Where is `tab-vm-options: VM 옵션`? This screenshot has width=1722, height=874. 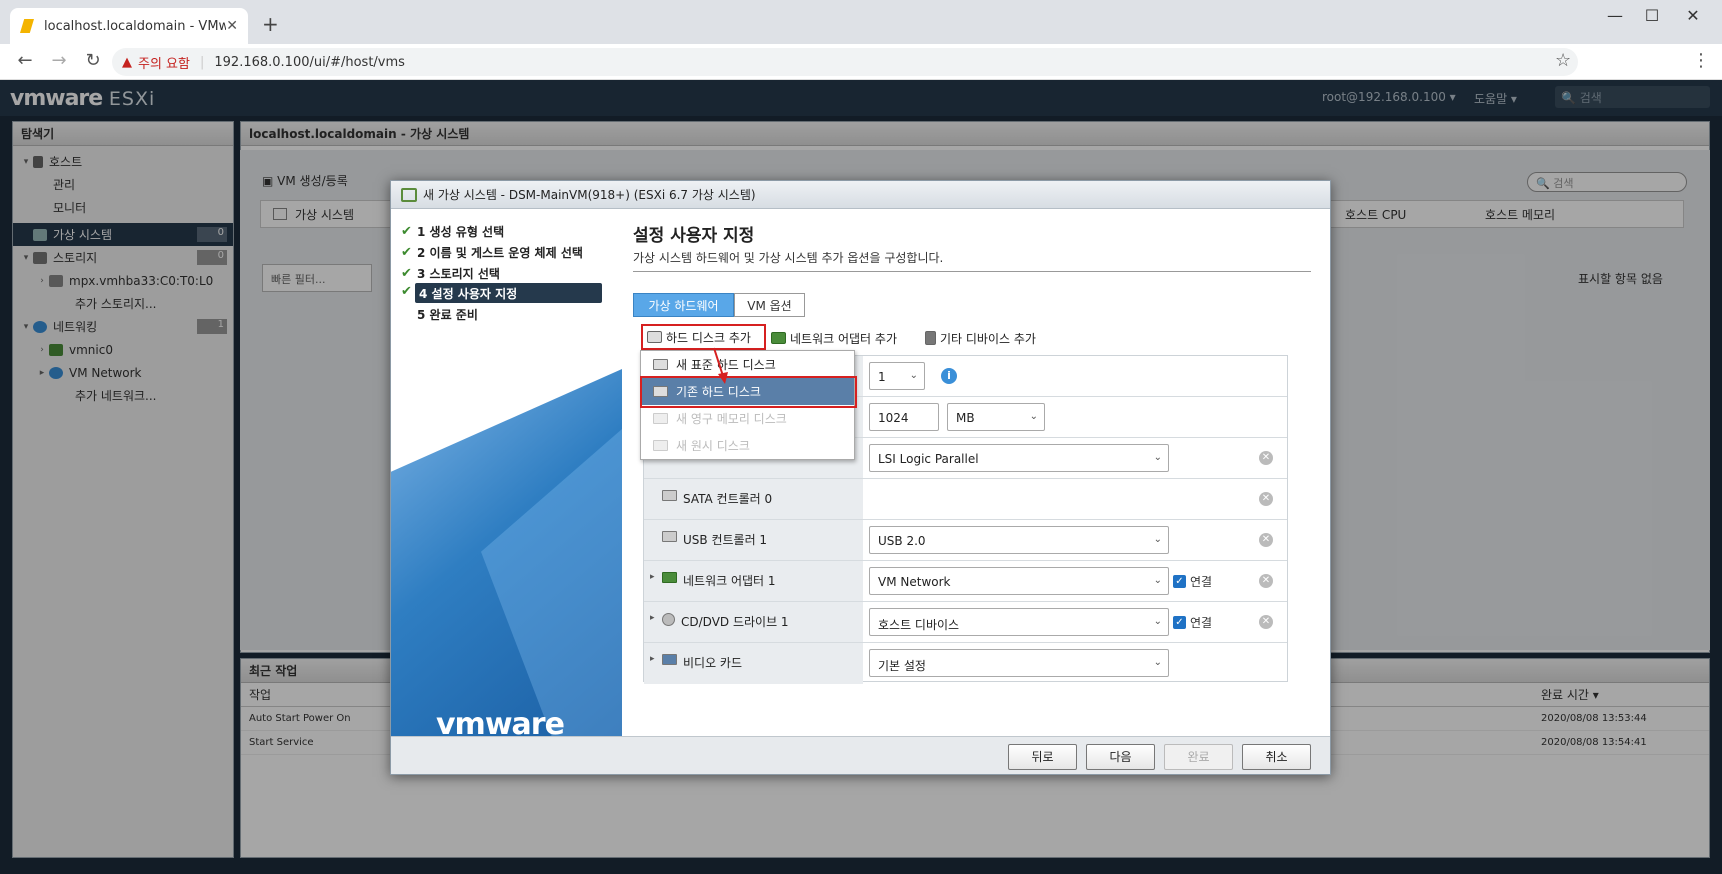 tab-vm-options: VM 옵션 is located at coordinates (769, 305).